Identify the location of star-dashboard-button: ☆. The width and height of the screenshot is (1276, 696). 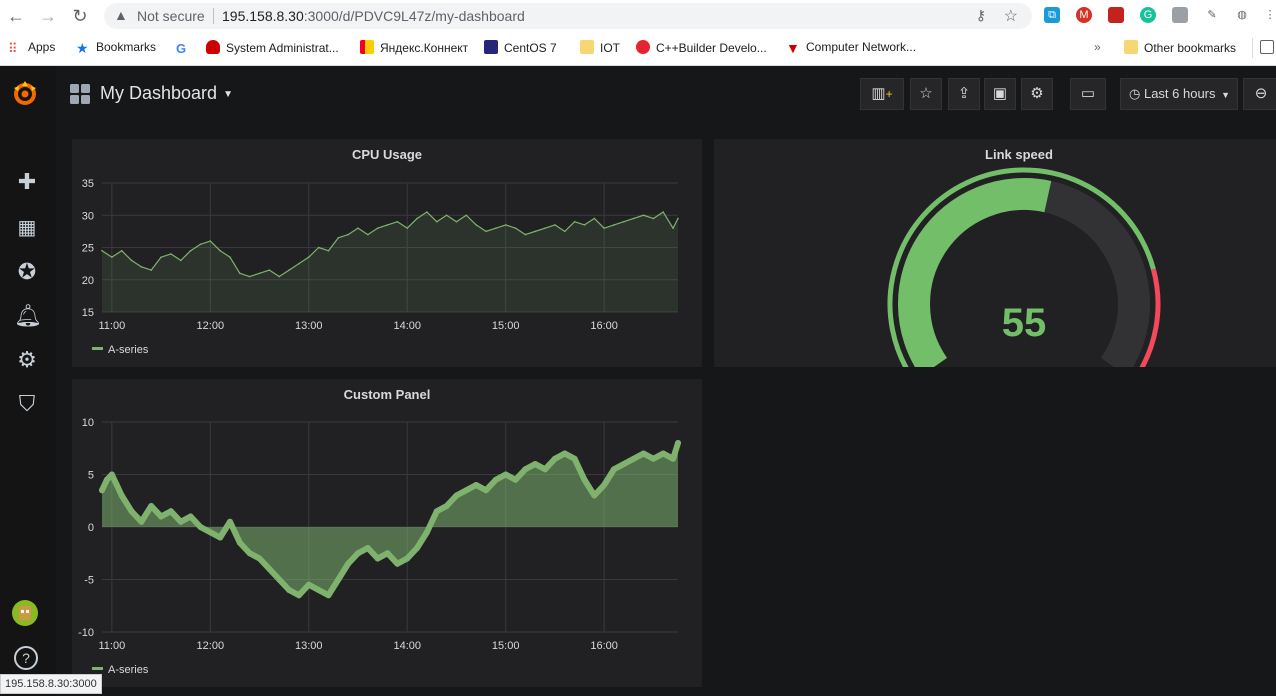
(926, 94).